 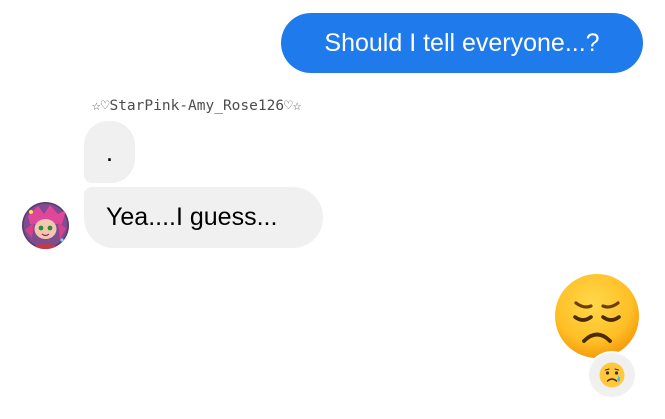 I want to click on incoming-message-bubble: ., so click(x=109, y=152).